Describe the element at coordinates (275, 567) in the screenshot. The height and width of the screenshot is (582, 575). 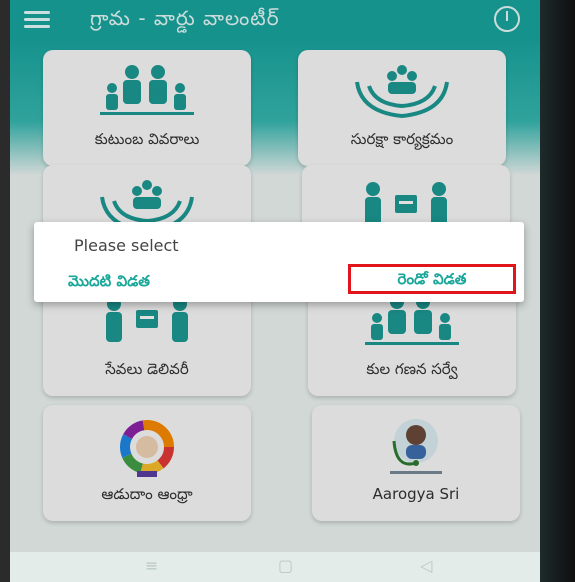
I see `system-nav-bar: ≡ ▢ ◁` at that location.